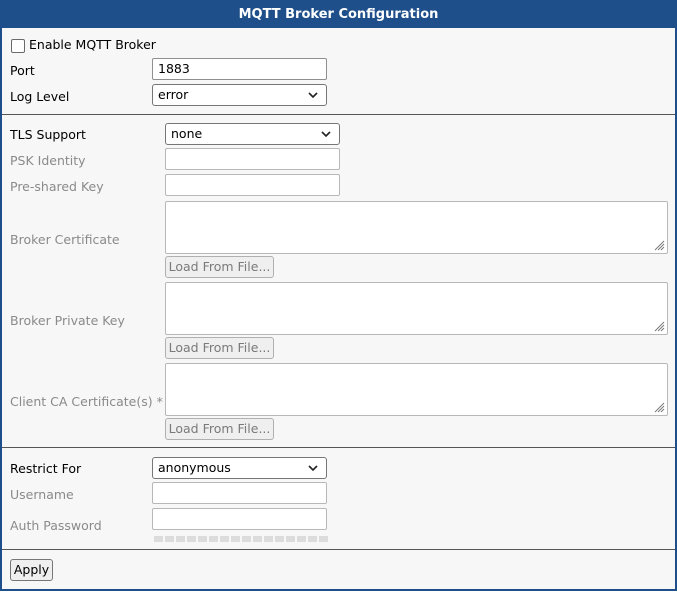  What do you see at coordinates (239, 95) in the screenshot?
I see `log-level-select: error` at bounding box center [239, 95].